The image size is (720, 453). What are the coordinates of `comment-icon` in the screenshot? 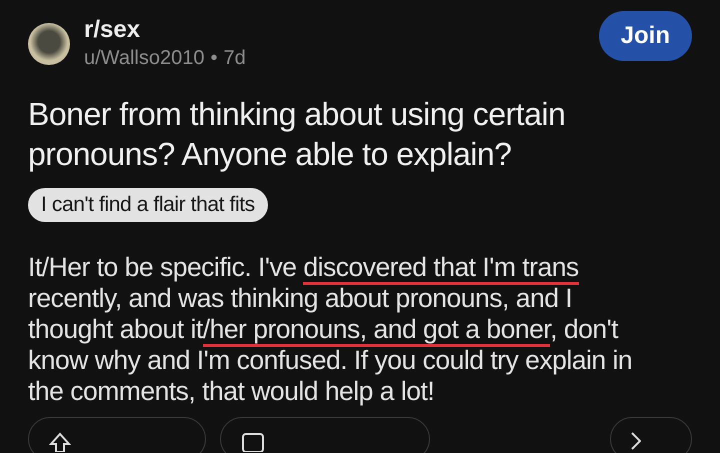 It's located at (253, 442).